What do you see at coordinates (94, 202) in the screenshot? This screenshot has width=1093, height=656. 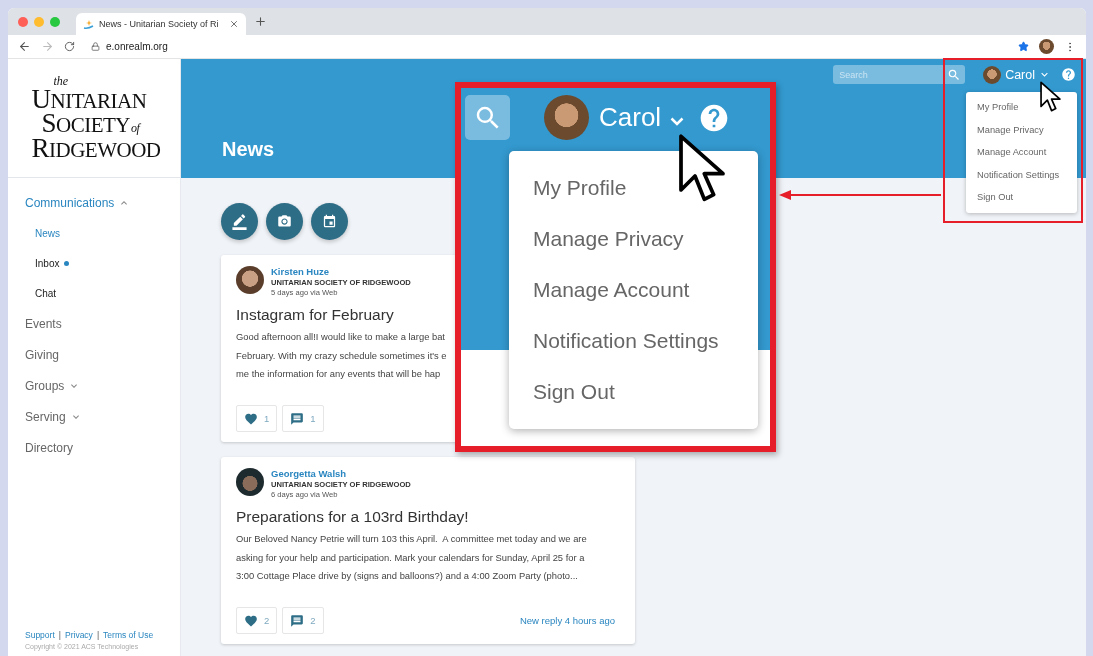 I see `sidebar-item: Communications` at bounding box center [94, 202].